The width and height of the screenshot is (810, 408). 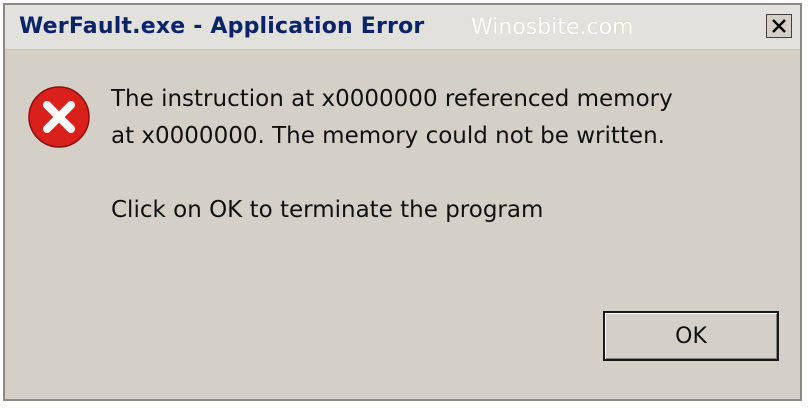 I want to click on watermark: Winosbite.com, so click(x=552, y=27).